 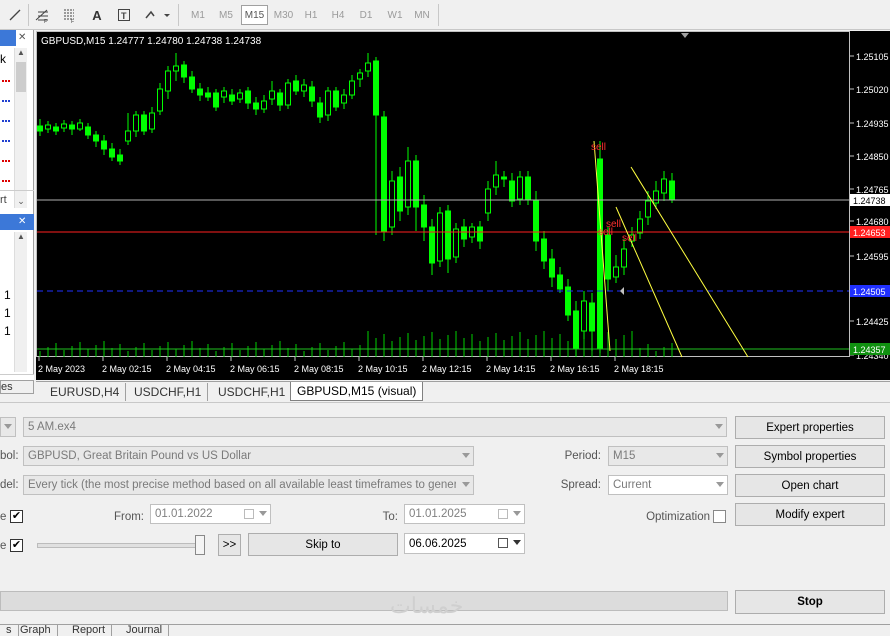 What do you see at coordinates (678, 517) in the screenshot?
I see `optimization-label: Optimization` at bounding box center [678, 517].